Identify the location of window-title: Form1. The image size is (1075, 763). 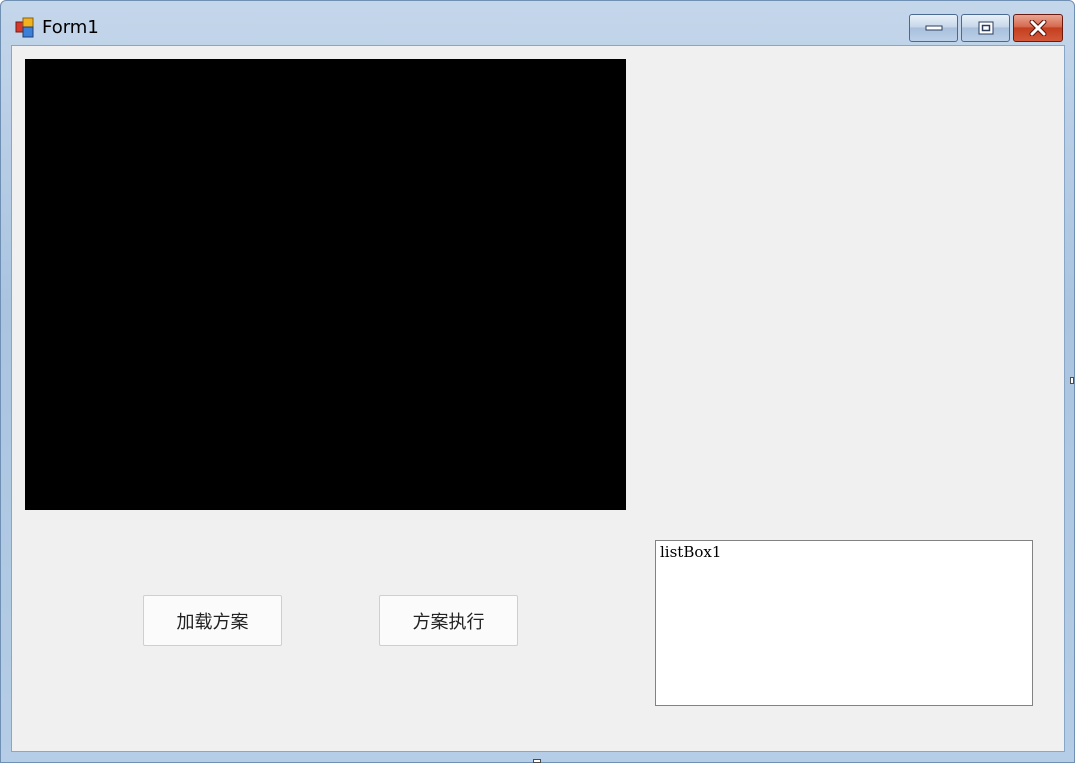
(70, 27).